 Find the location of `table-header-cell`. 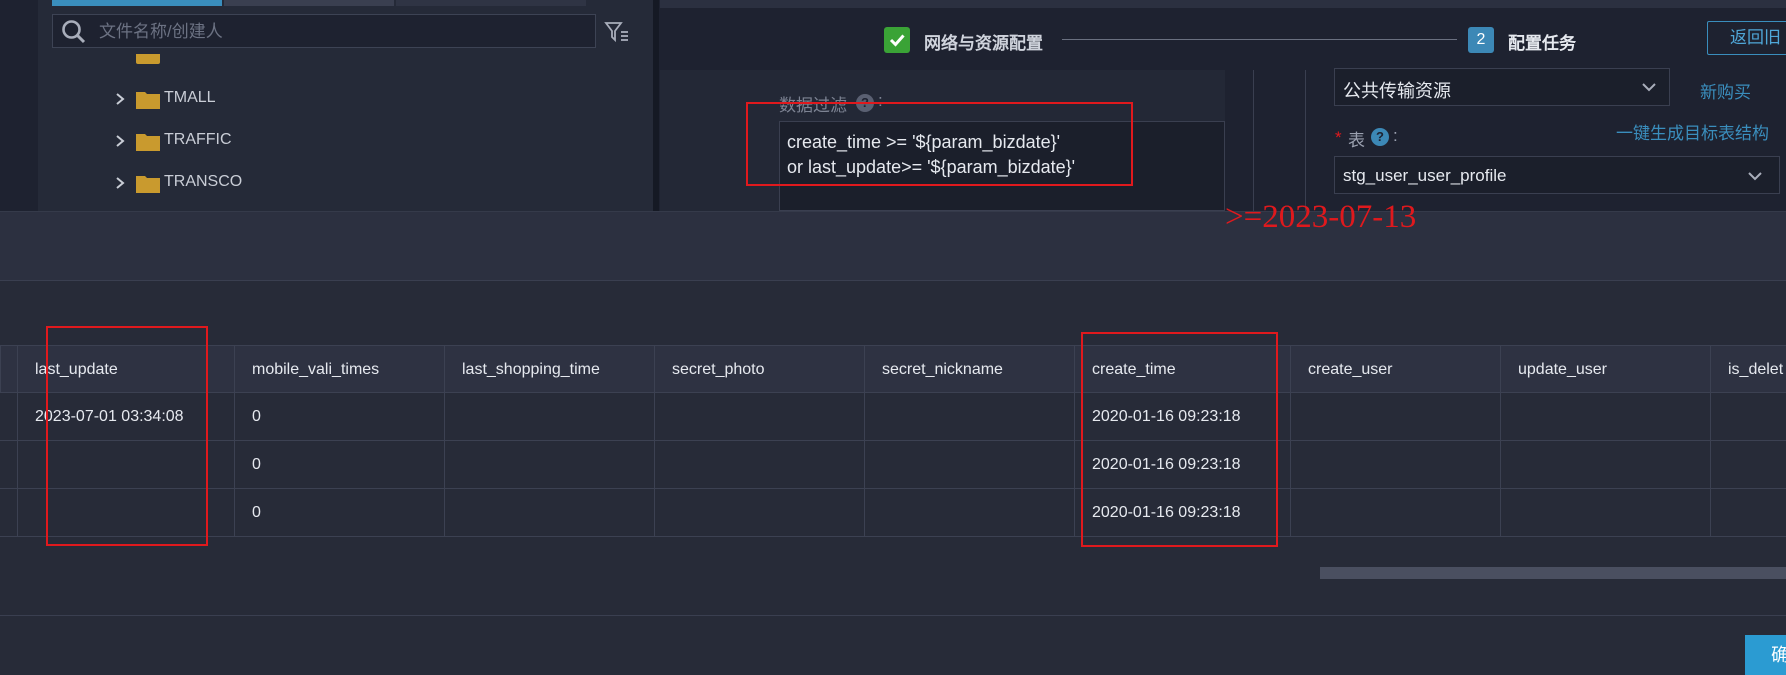

table-header-cell is located at coordinates (8, 369).